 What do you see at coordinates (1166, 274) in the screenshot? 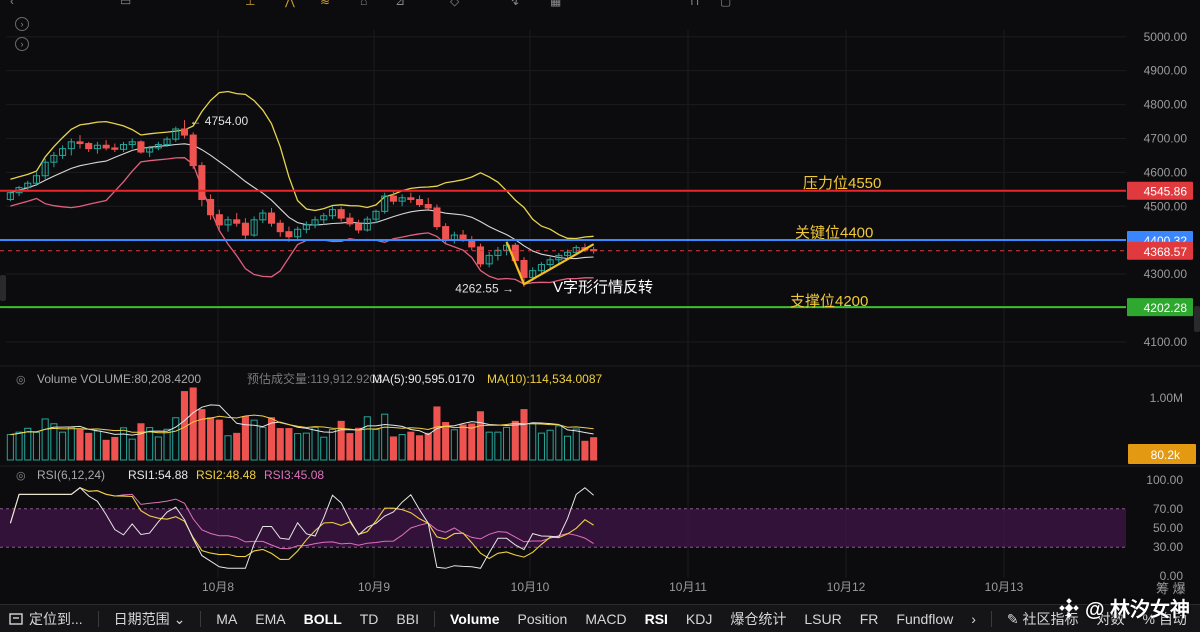
I see `price-axis-tick: 4300.00` at bounding box center [1166, 274].